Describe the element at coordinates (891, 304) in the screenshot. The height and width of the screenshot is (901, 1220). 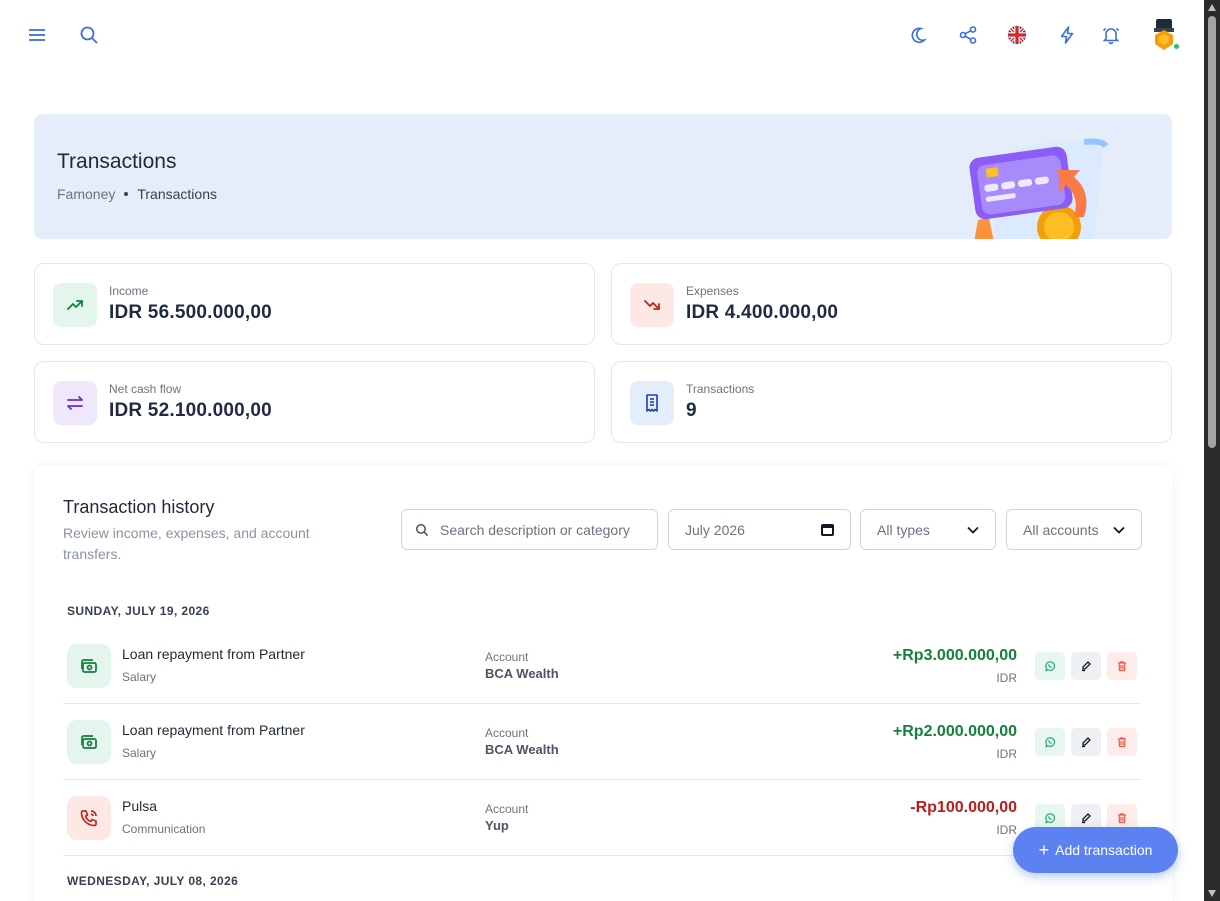
I see `expenses-card: Expenses IDR 4.400.000,00` at that location.